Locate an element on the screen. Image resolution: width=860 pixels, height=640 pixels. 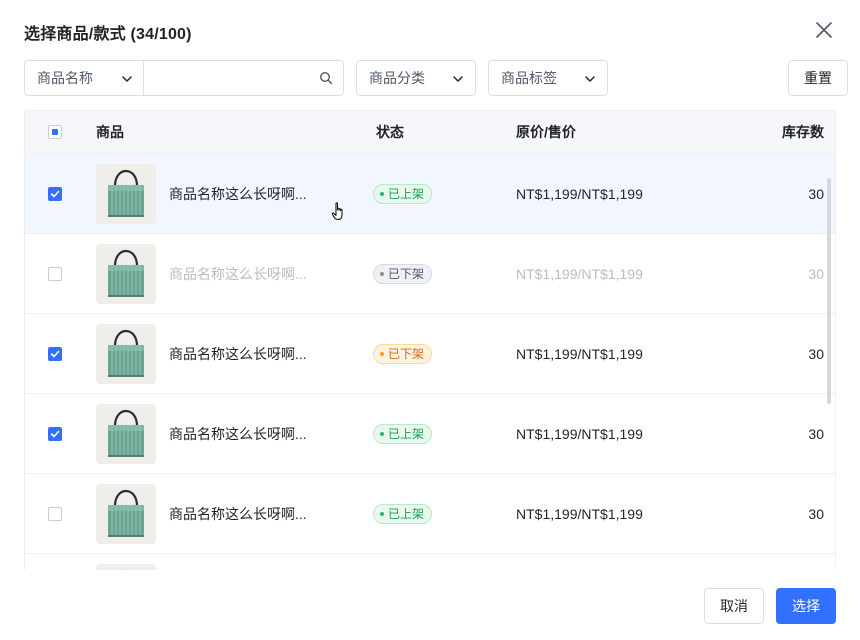
close-icon is located at coordinates (824, 30).